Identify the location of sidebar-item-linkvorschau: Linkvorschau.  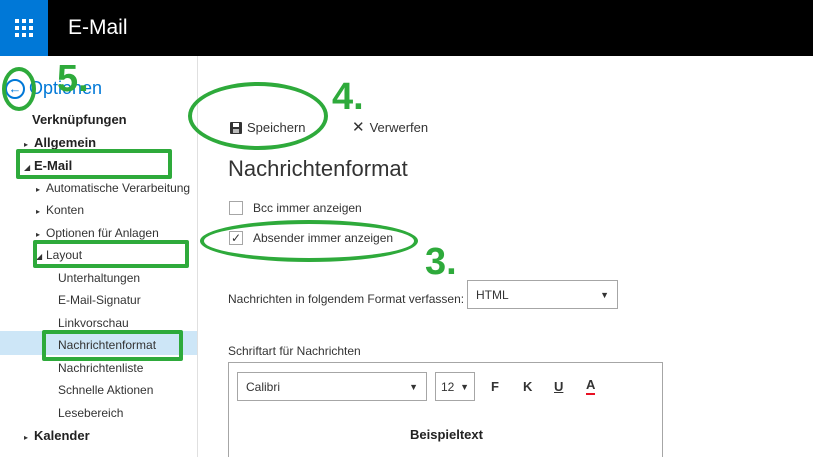
(93, 323).